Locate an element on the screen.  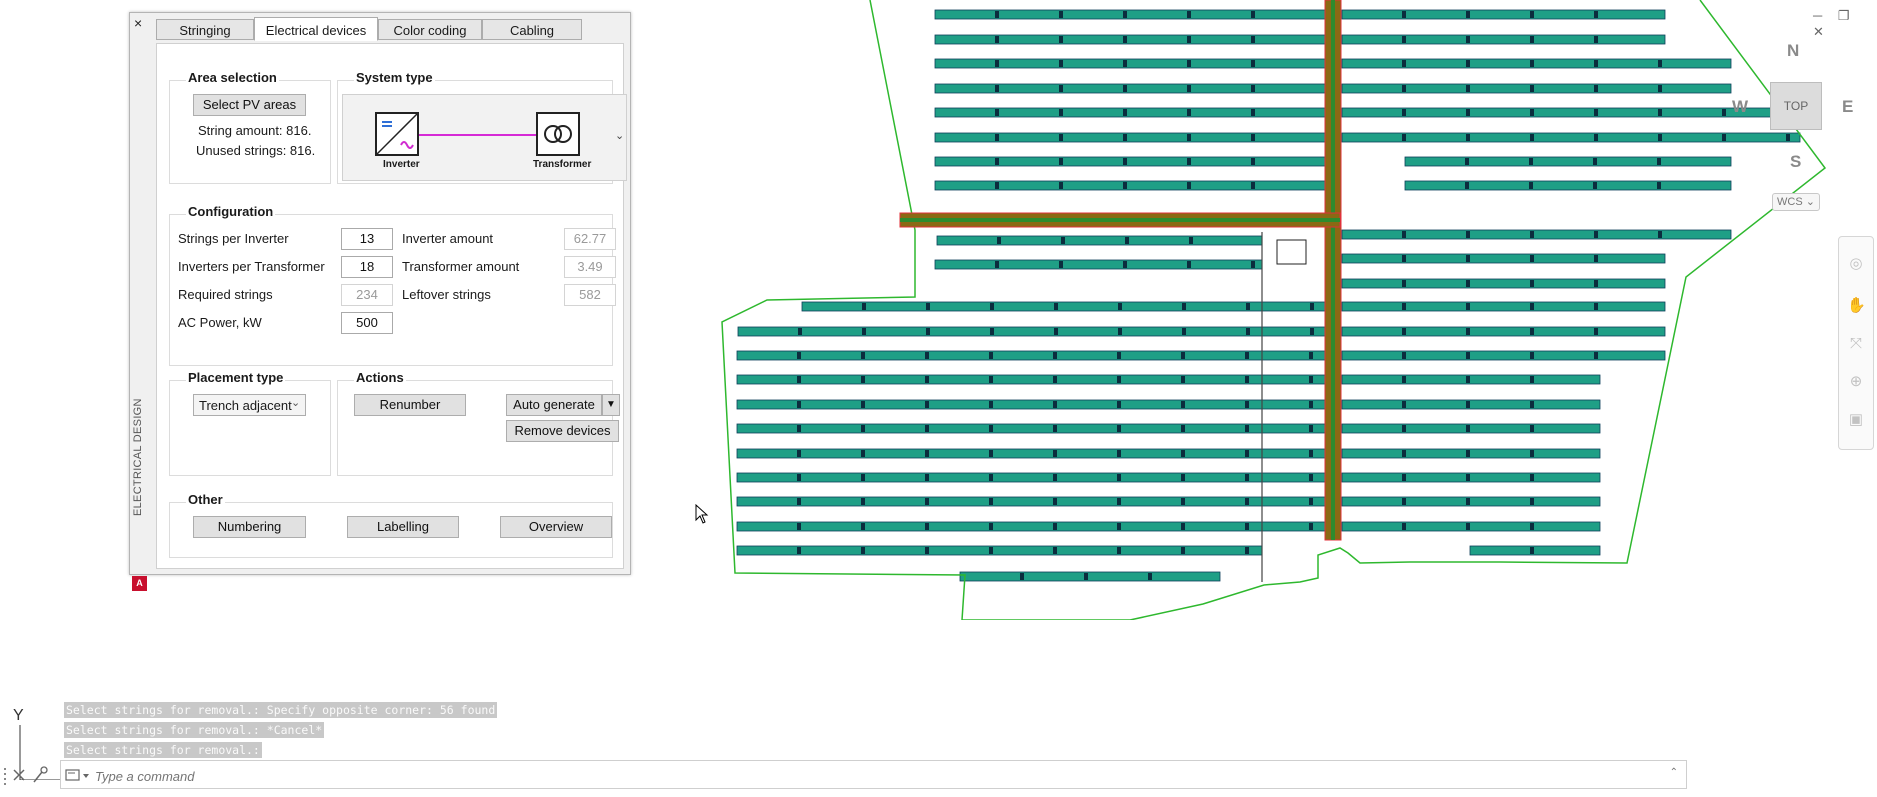
ac-power-input: 500 is located at coordinates (367, 323).